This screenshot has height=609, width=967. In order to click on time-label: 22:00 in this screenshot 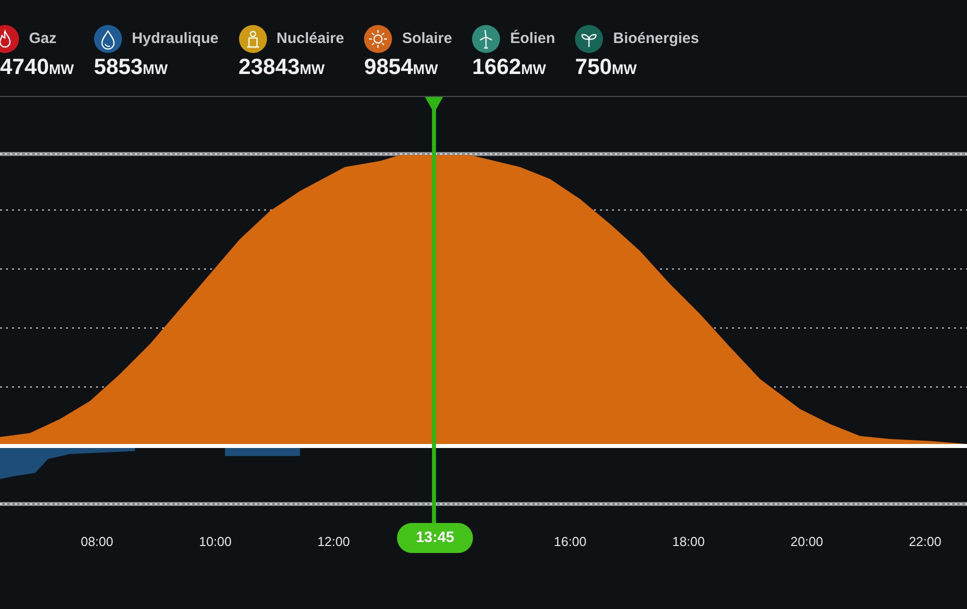, I will do `click(925, 542)`.